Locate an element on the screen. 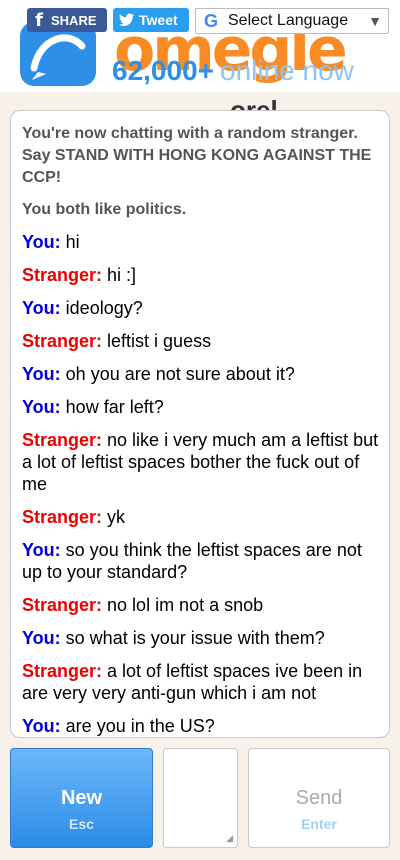 This screenshot has height=860, width=400. message-text: ideology? is located at coordinates (104, 308).